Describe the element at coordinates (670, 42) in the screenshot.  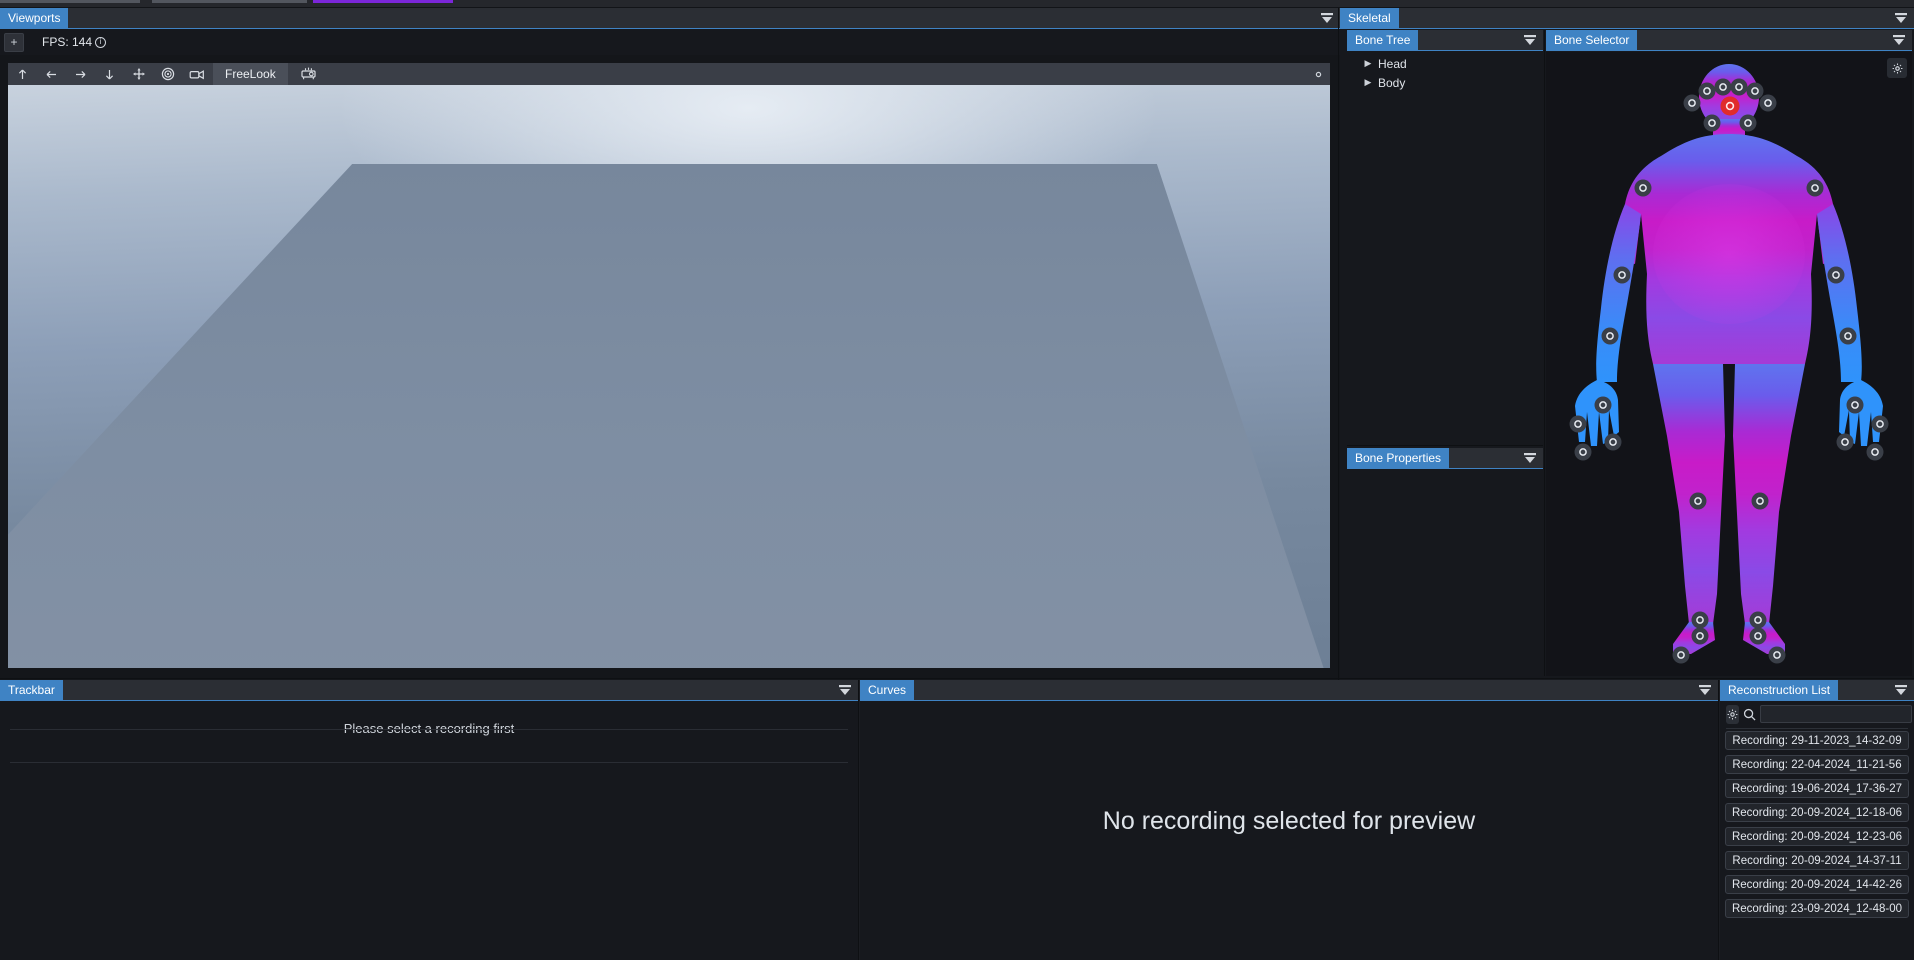
I see `viewports-subbar: + FPS: 144 i` at that location.